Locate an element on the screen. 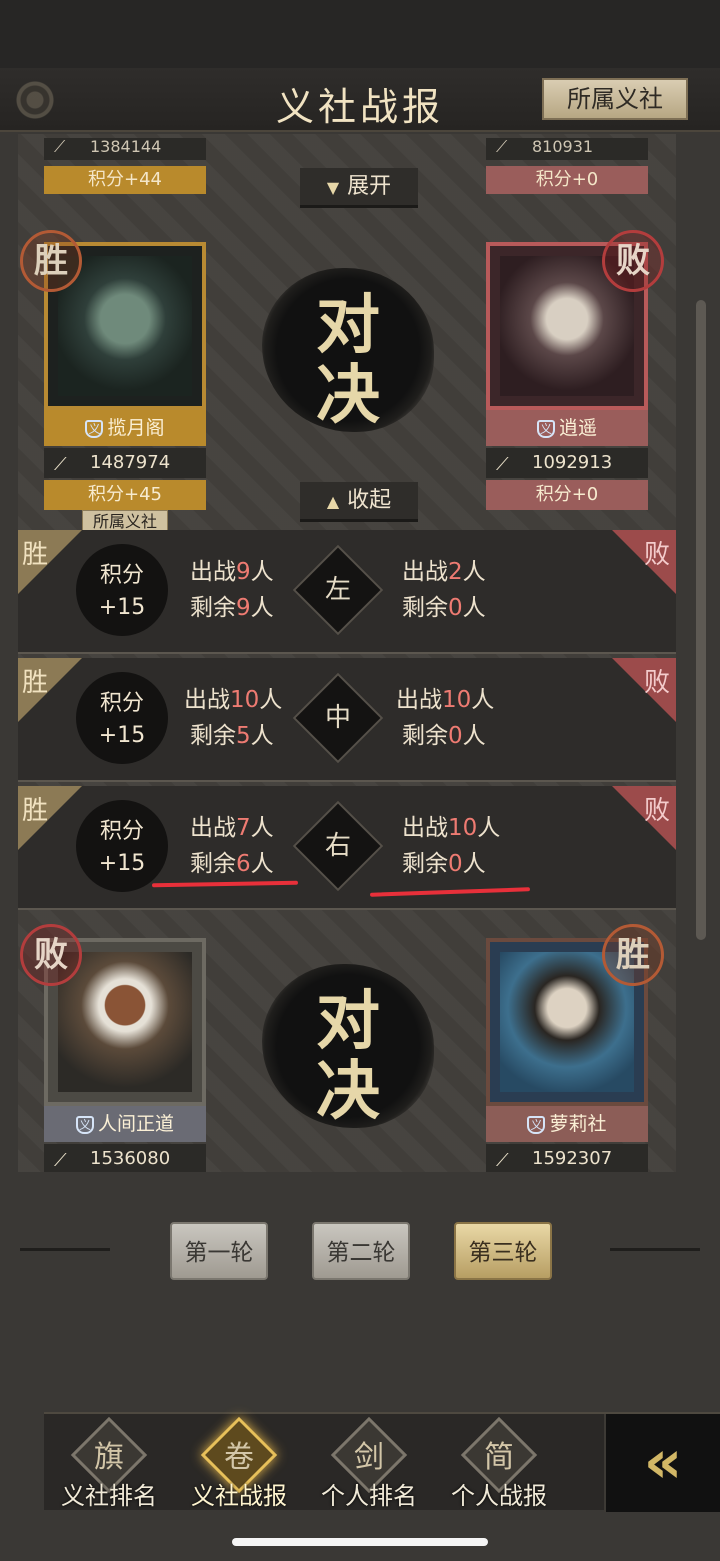 This screenshot has height=1561, width=720. collapse-menu-button: « is located at coordinates (662, 1463).